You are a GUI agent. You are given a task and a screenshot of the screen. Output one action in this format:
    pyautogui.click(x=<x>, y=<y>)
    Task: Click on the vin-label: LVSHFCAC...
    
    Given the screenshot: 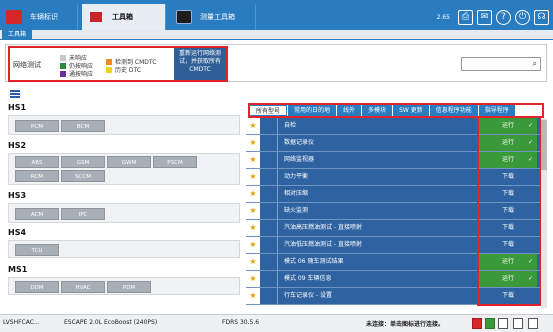 What is the action you would take?
    pyautogui.click(x=21, y=322)
    